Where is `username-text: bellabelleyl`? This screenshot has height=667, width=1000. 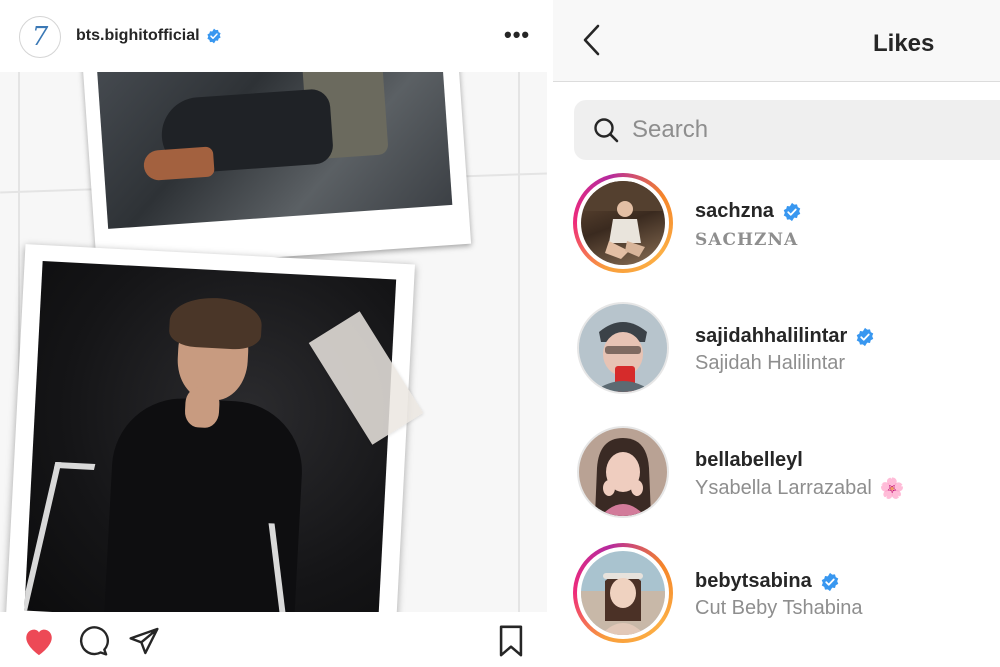
username-text: bellabelleyl is located at coordinates (749, 460).